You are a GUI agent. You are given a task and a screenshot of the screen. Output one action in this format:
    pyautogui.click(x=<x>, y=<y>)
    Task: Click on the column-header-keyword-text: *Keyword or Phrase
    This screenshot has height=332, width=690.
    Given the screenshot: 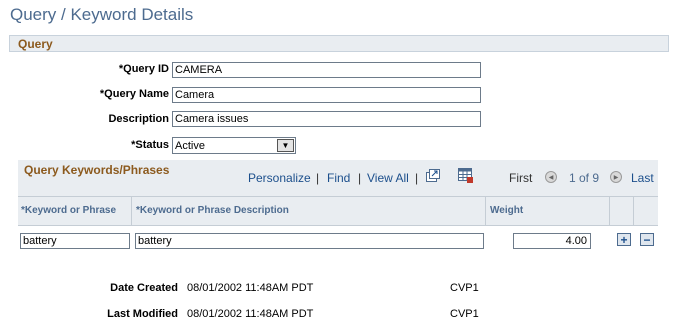 What is the action you would take?
    pyautogui.click(x=69, y=210)
    